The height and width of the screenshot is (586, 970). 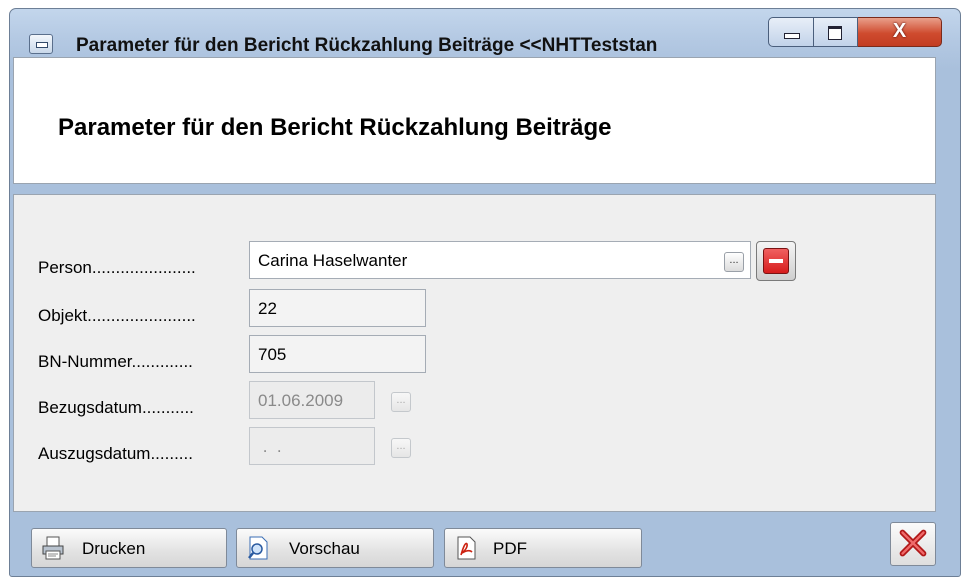 I want to click on bn-nummer-value: 705, so click(x=272, y=354).